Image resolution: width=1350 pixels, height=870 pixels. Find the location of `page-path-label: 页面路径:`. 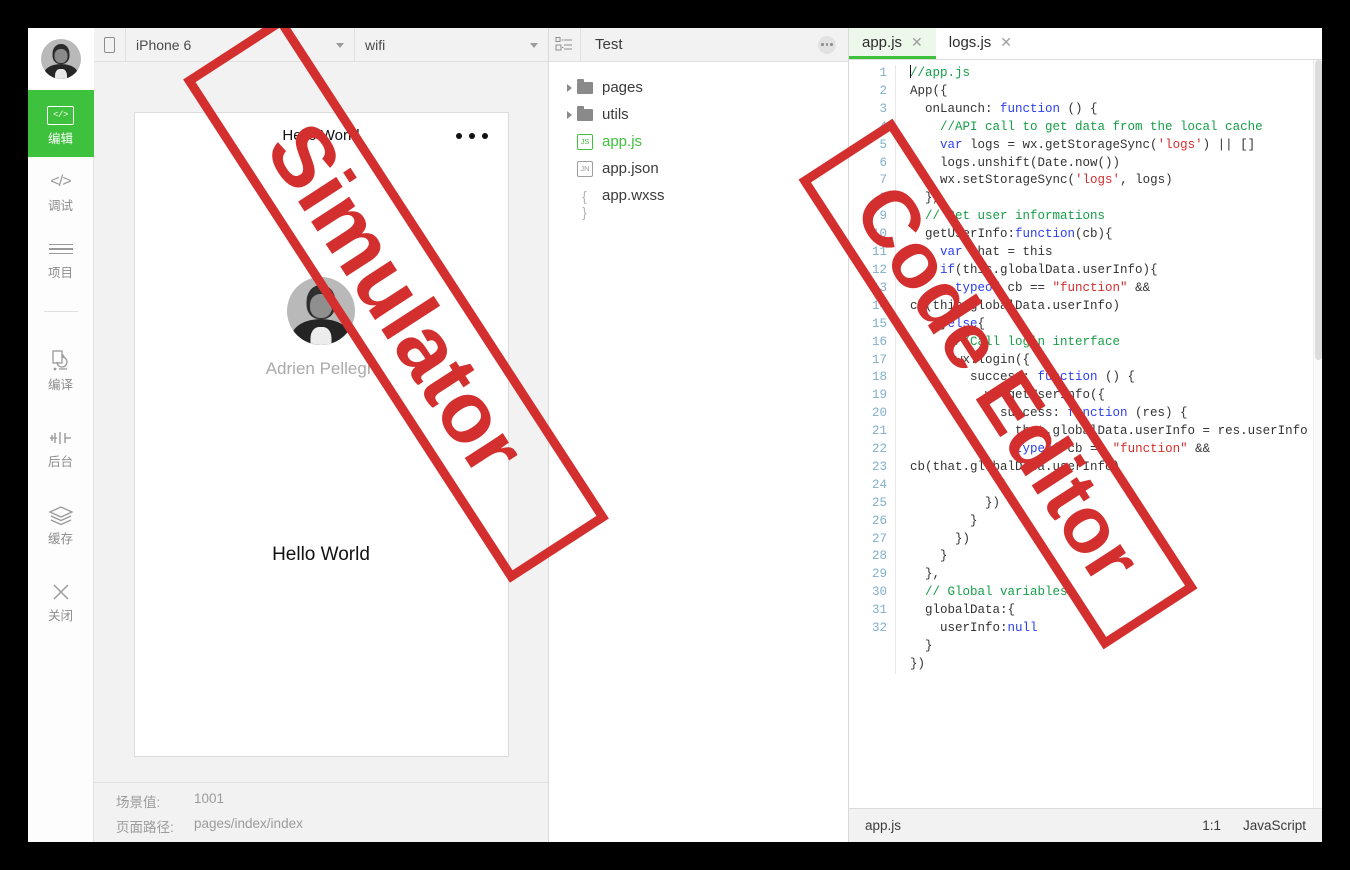

page-path-label: 页面路径: is located at coordinates (145, 827).